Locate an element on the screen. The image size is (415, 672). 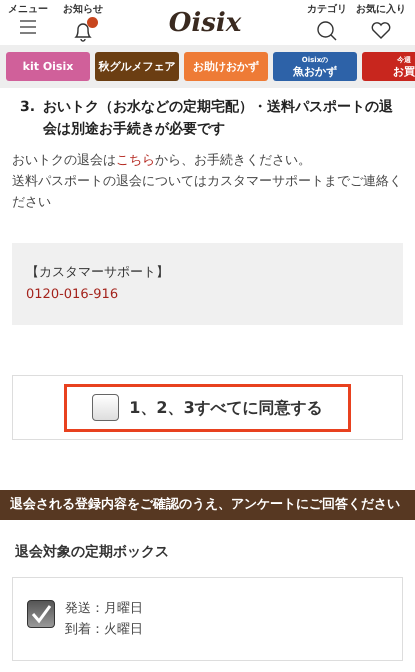
heart-icon is located at coordinates (381, 30).